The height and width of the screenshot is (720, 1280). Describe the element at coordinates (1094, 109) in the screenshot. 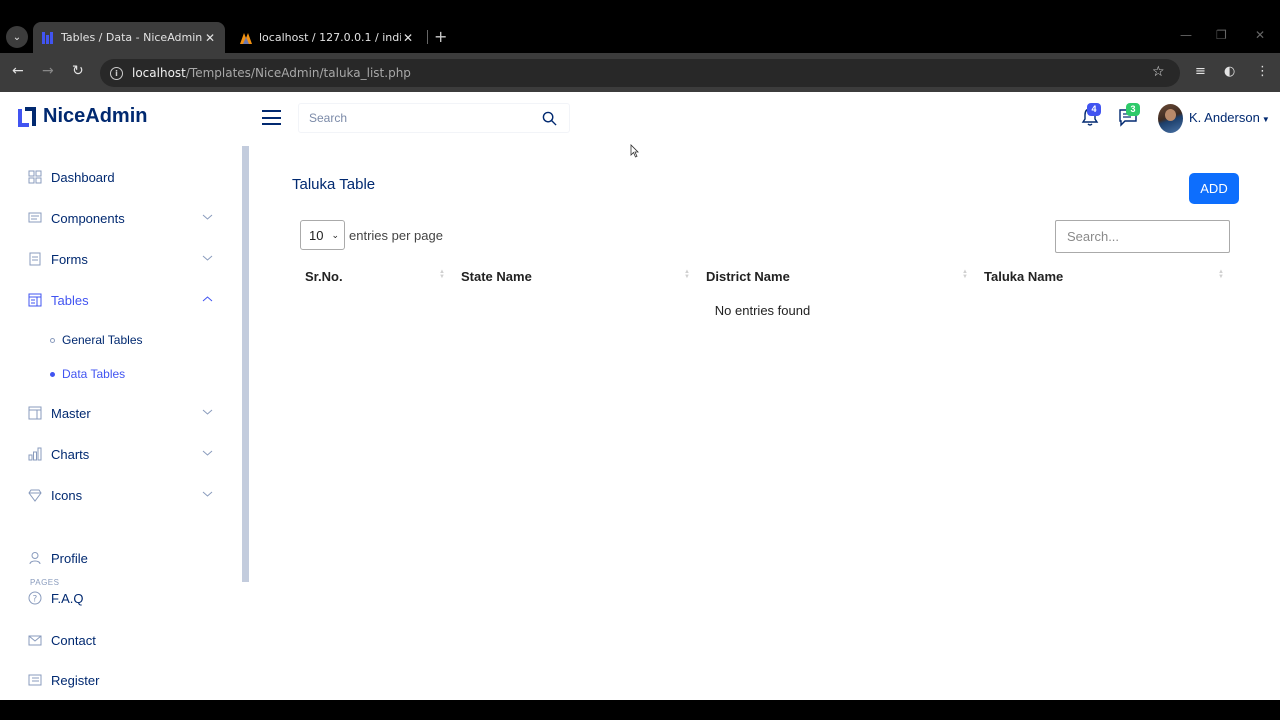

I see `notifications-badge: 4` at that location.